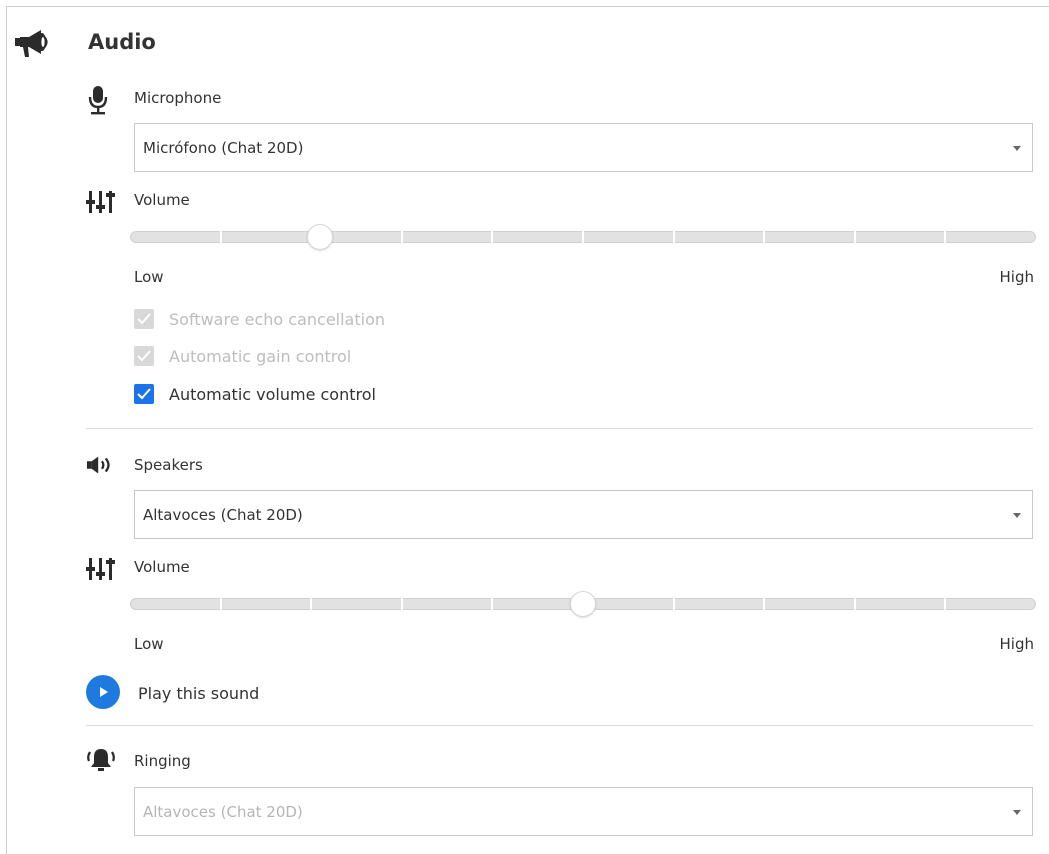 This screenshot has height=854, width=1049. I want to click on speakers-label: Speakers, so click(168, 465).